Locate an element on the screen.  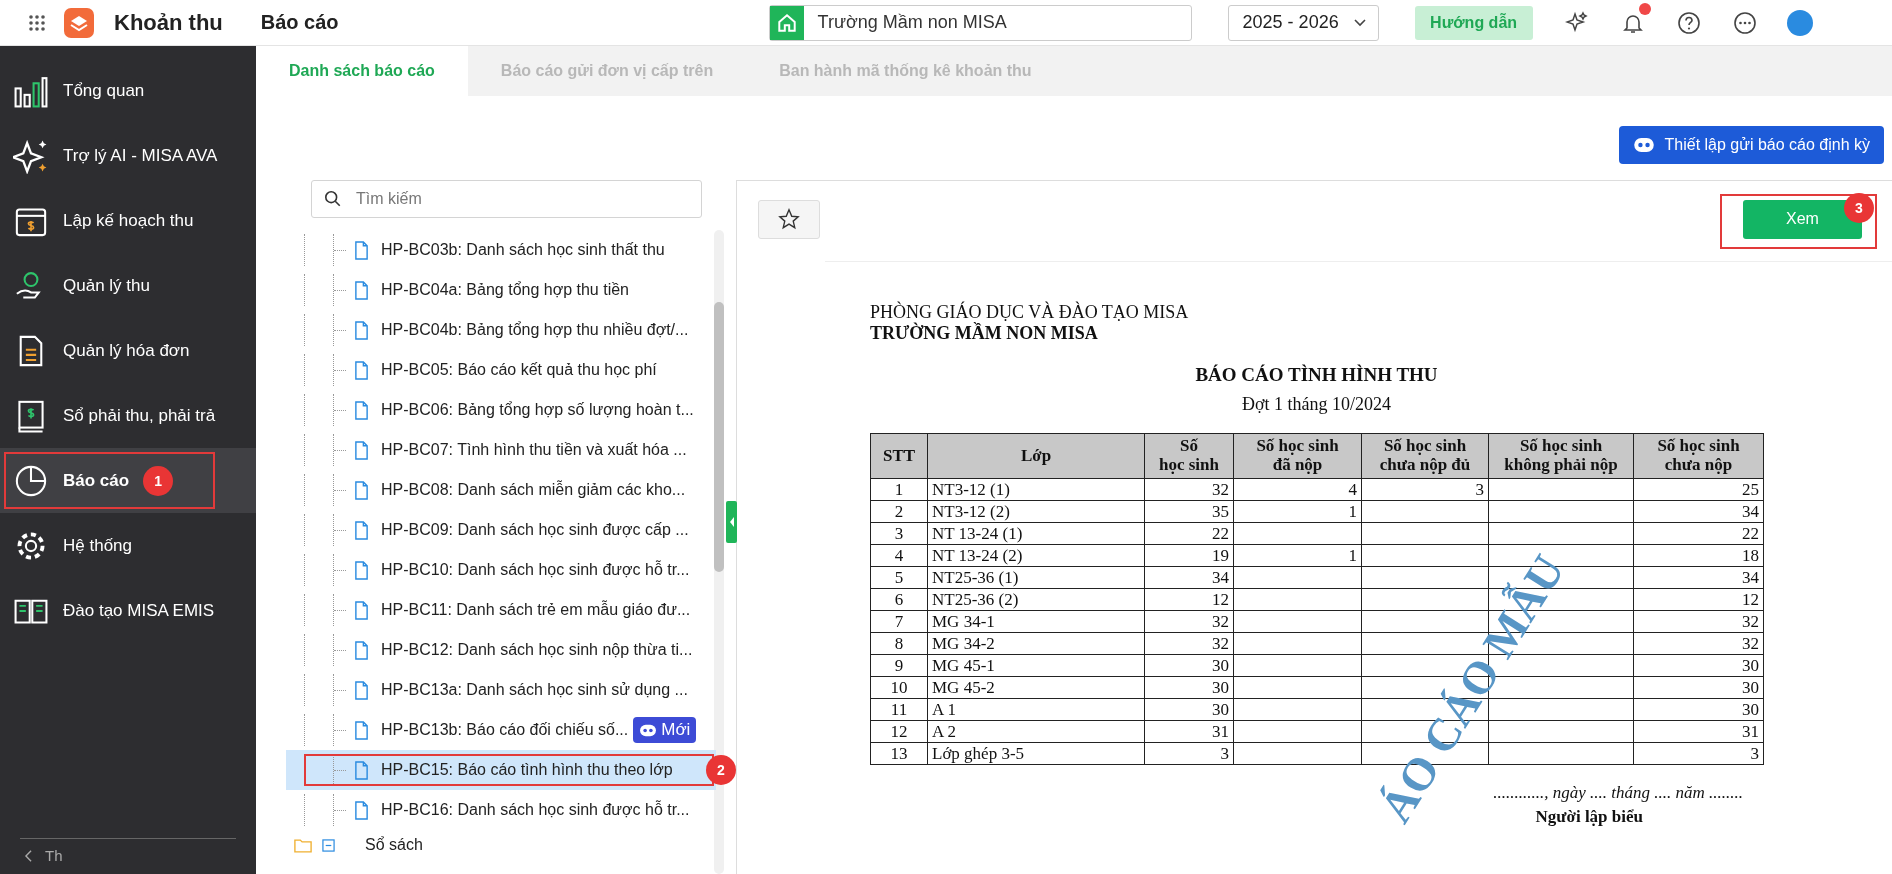
sidebar-item: Quản lý thu is located at coordinates (128, 285).